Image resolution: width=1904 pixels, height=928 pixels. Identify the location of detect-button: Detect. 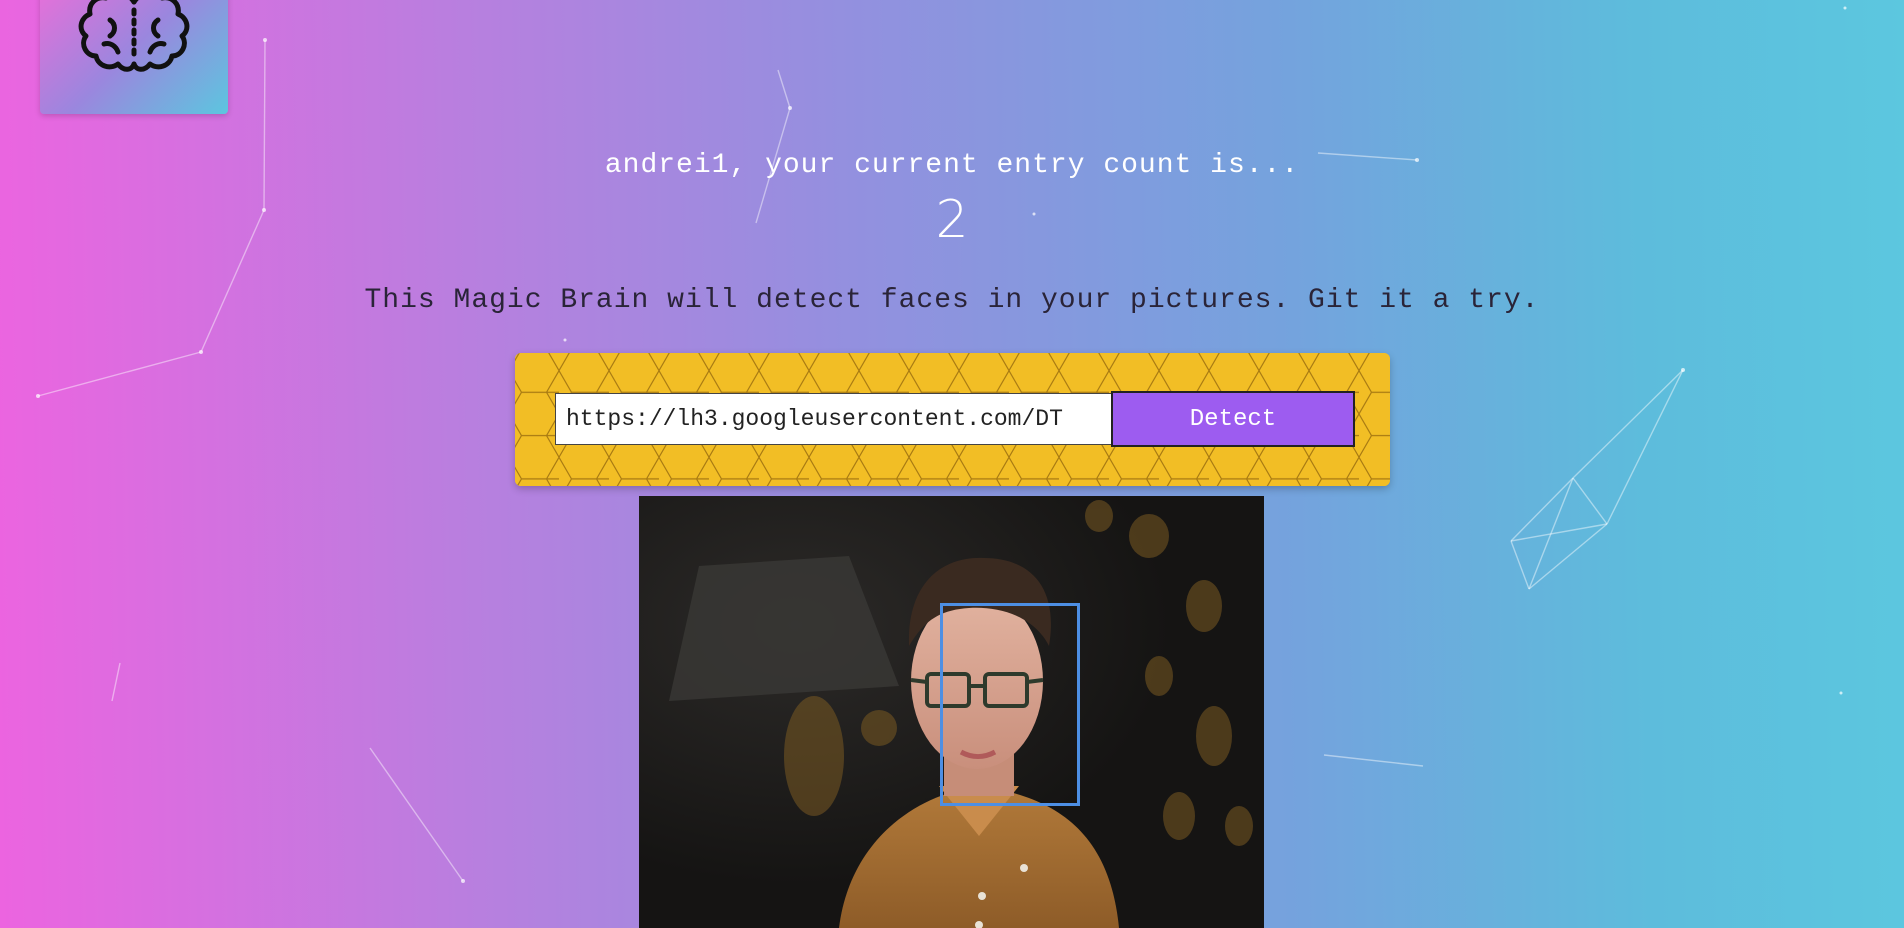
(1233, 419).